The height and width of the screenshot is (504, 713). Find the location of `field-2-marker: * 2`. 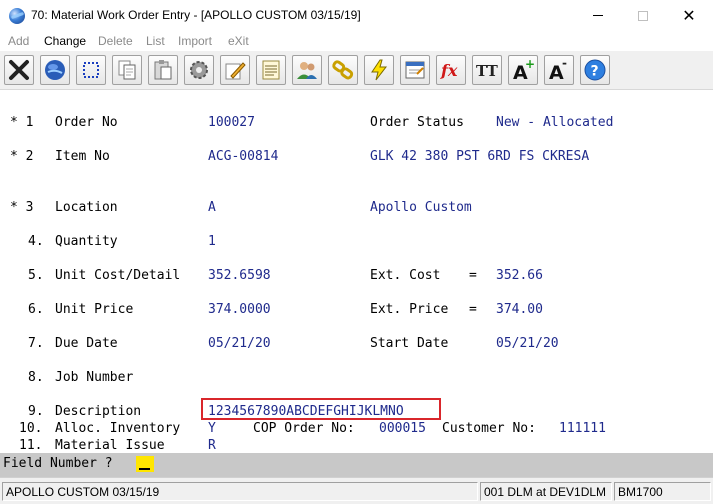

field-2-marker: * 2 is located at coordinates (22, 156).